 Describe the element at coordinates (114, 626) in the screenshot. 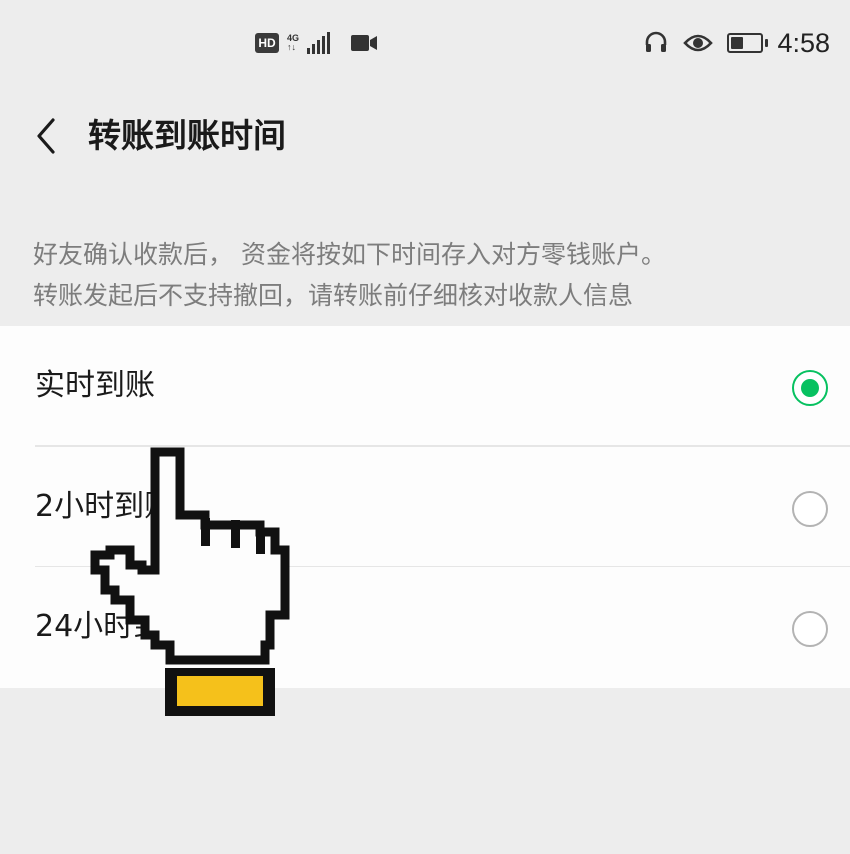

I see `option-label: 24小时到账` at that location.